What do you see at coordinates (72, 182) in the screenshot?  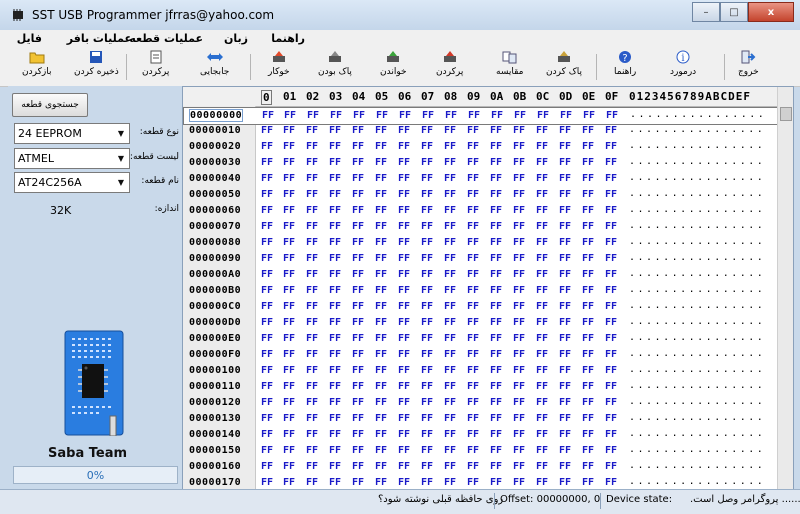 I see `device-name-select: AT24C256A ▼` at bounding box center [72, 182].